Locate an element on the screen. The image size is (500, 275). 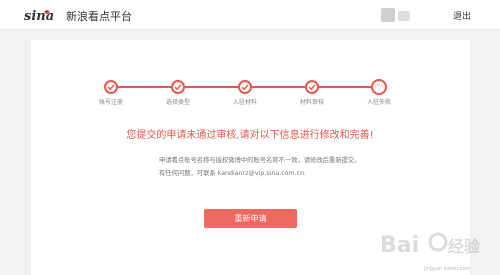
step-label-5: 入驻失败 is located at coordinates (379, 102).